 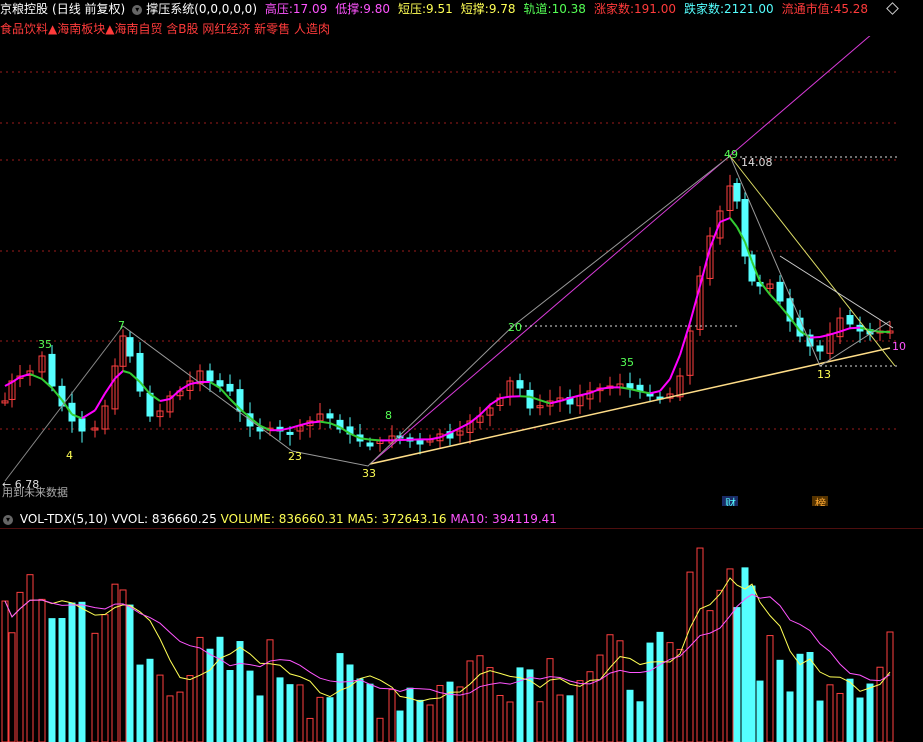 What do you see at coordinates (502, 9) in the screenshot?
I see `metric-value: 9.78` at bounding box center [502, 9].